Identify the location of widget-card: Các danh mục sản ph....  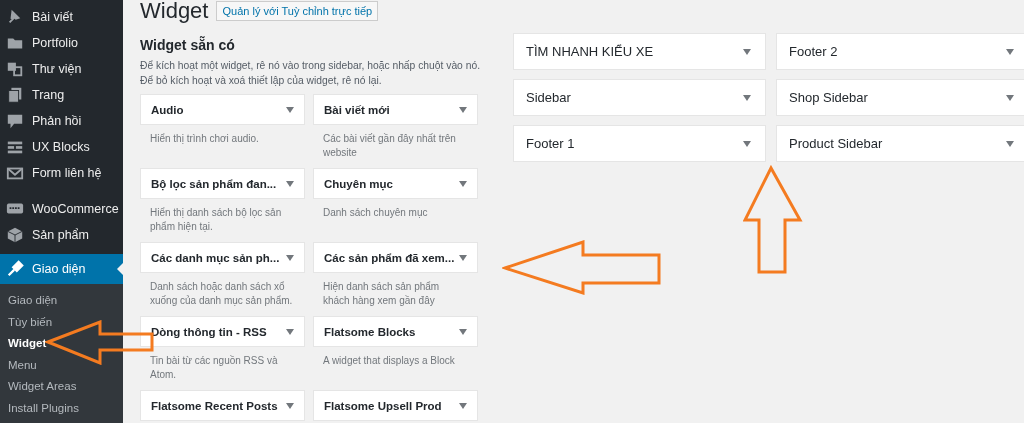
(222, 257).